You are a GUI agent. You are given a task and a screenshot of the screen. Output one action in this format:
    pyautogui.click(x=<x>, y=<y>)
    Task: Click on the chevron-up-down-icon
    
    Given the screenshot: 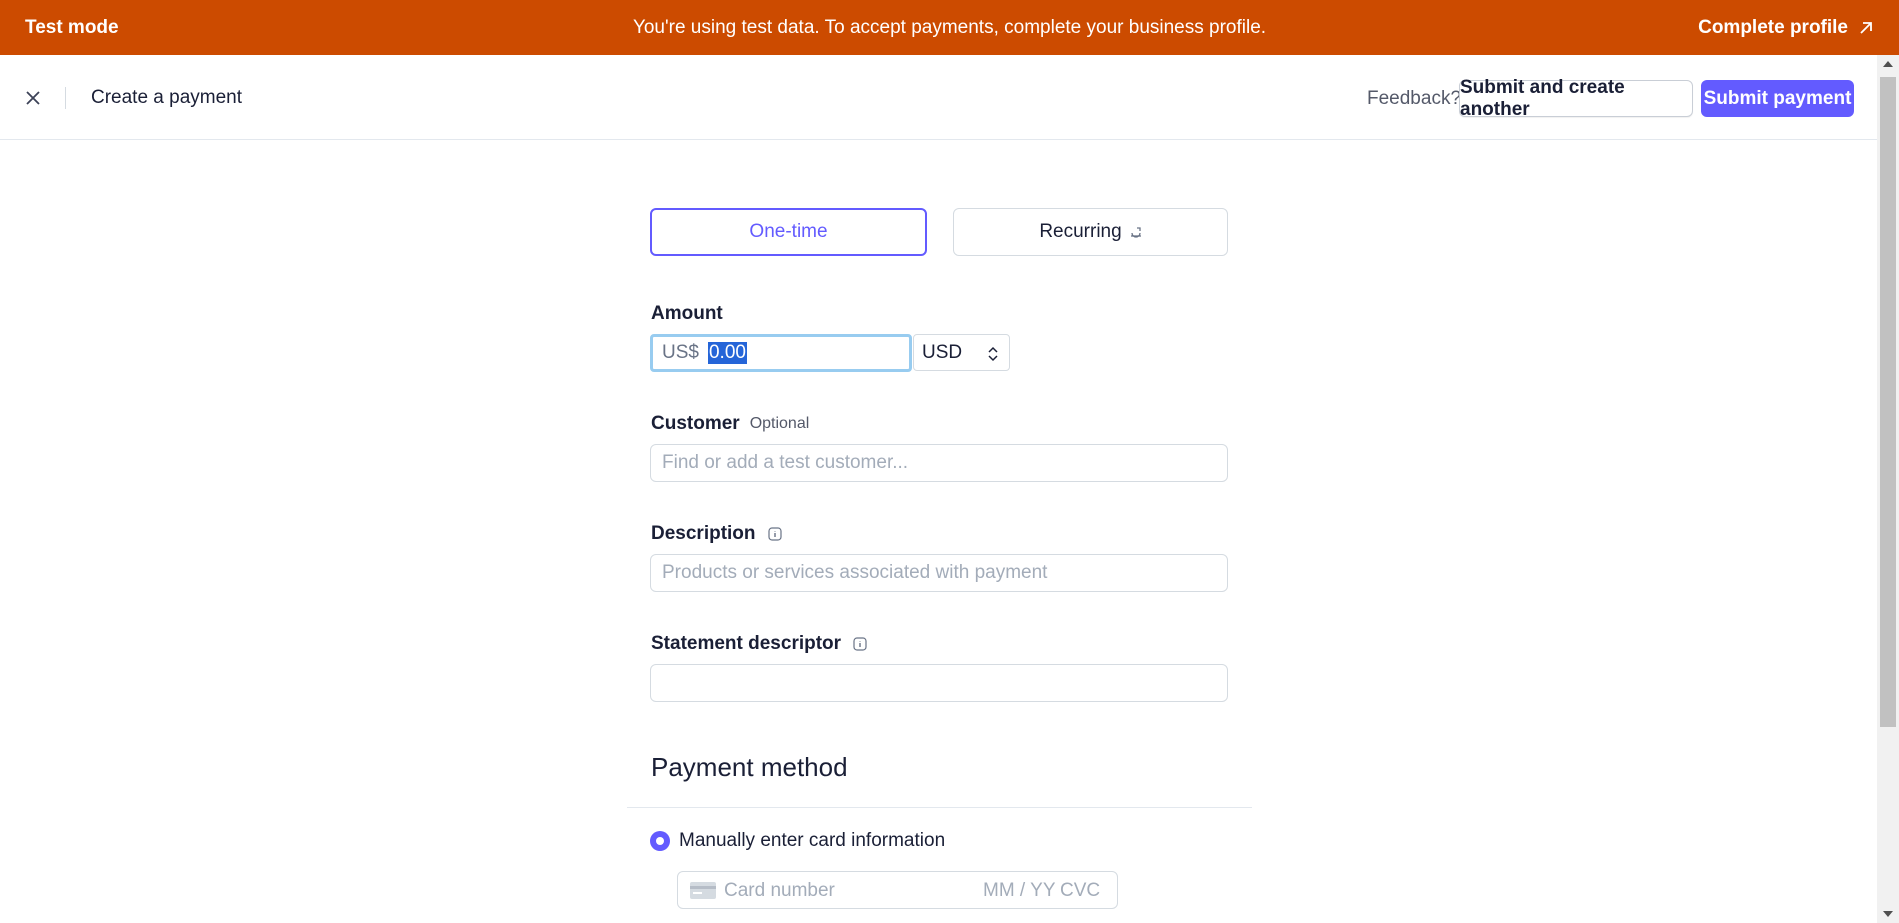 What is the action you would take?
    pyautogui.click(x=993, y=354)
    